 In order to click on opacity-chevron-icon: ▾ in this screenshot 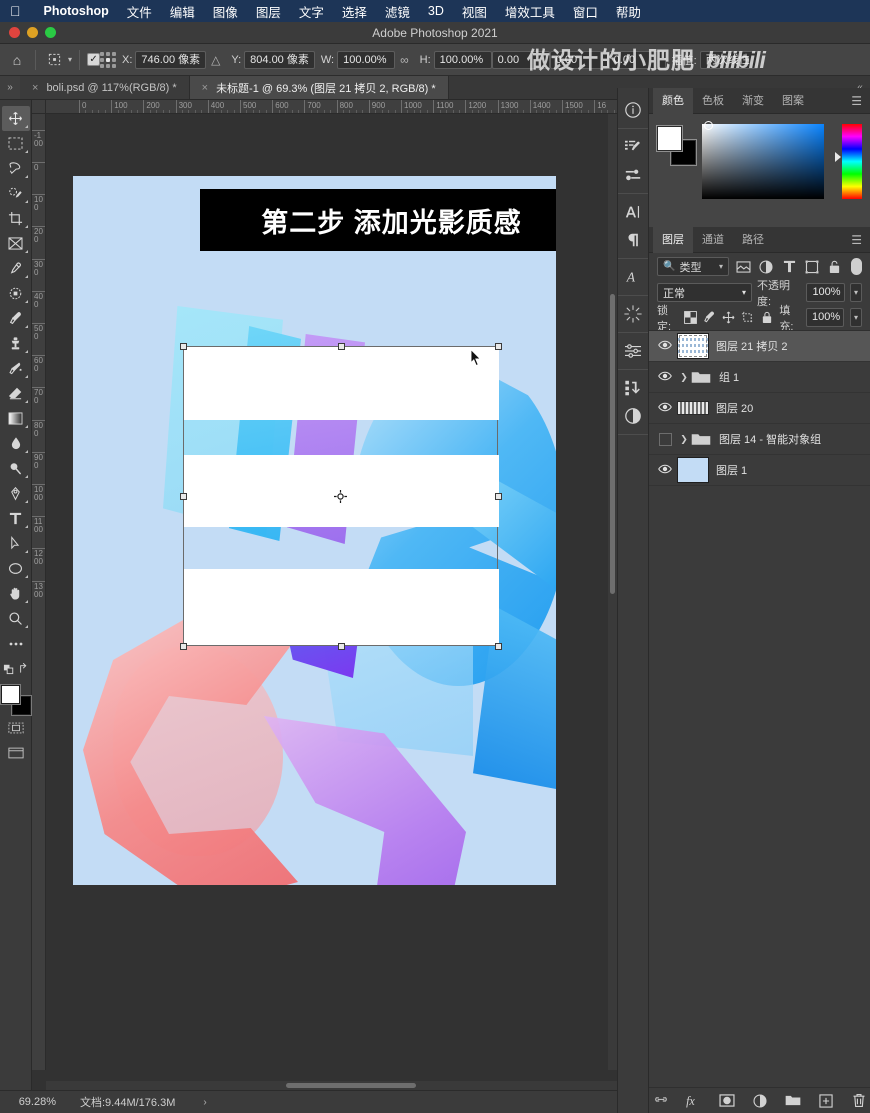, I will do `click(855, 292)`.